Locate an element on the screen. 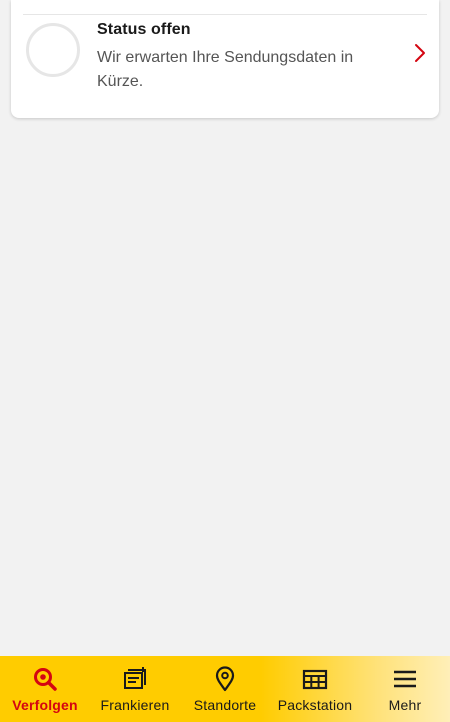 The width and height of the screenshot is (450, 722). tab-label: Verfolgen is located at coordinates (45, 705).